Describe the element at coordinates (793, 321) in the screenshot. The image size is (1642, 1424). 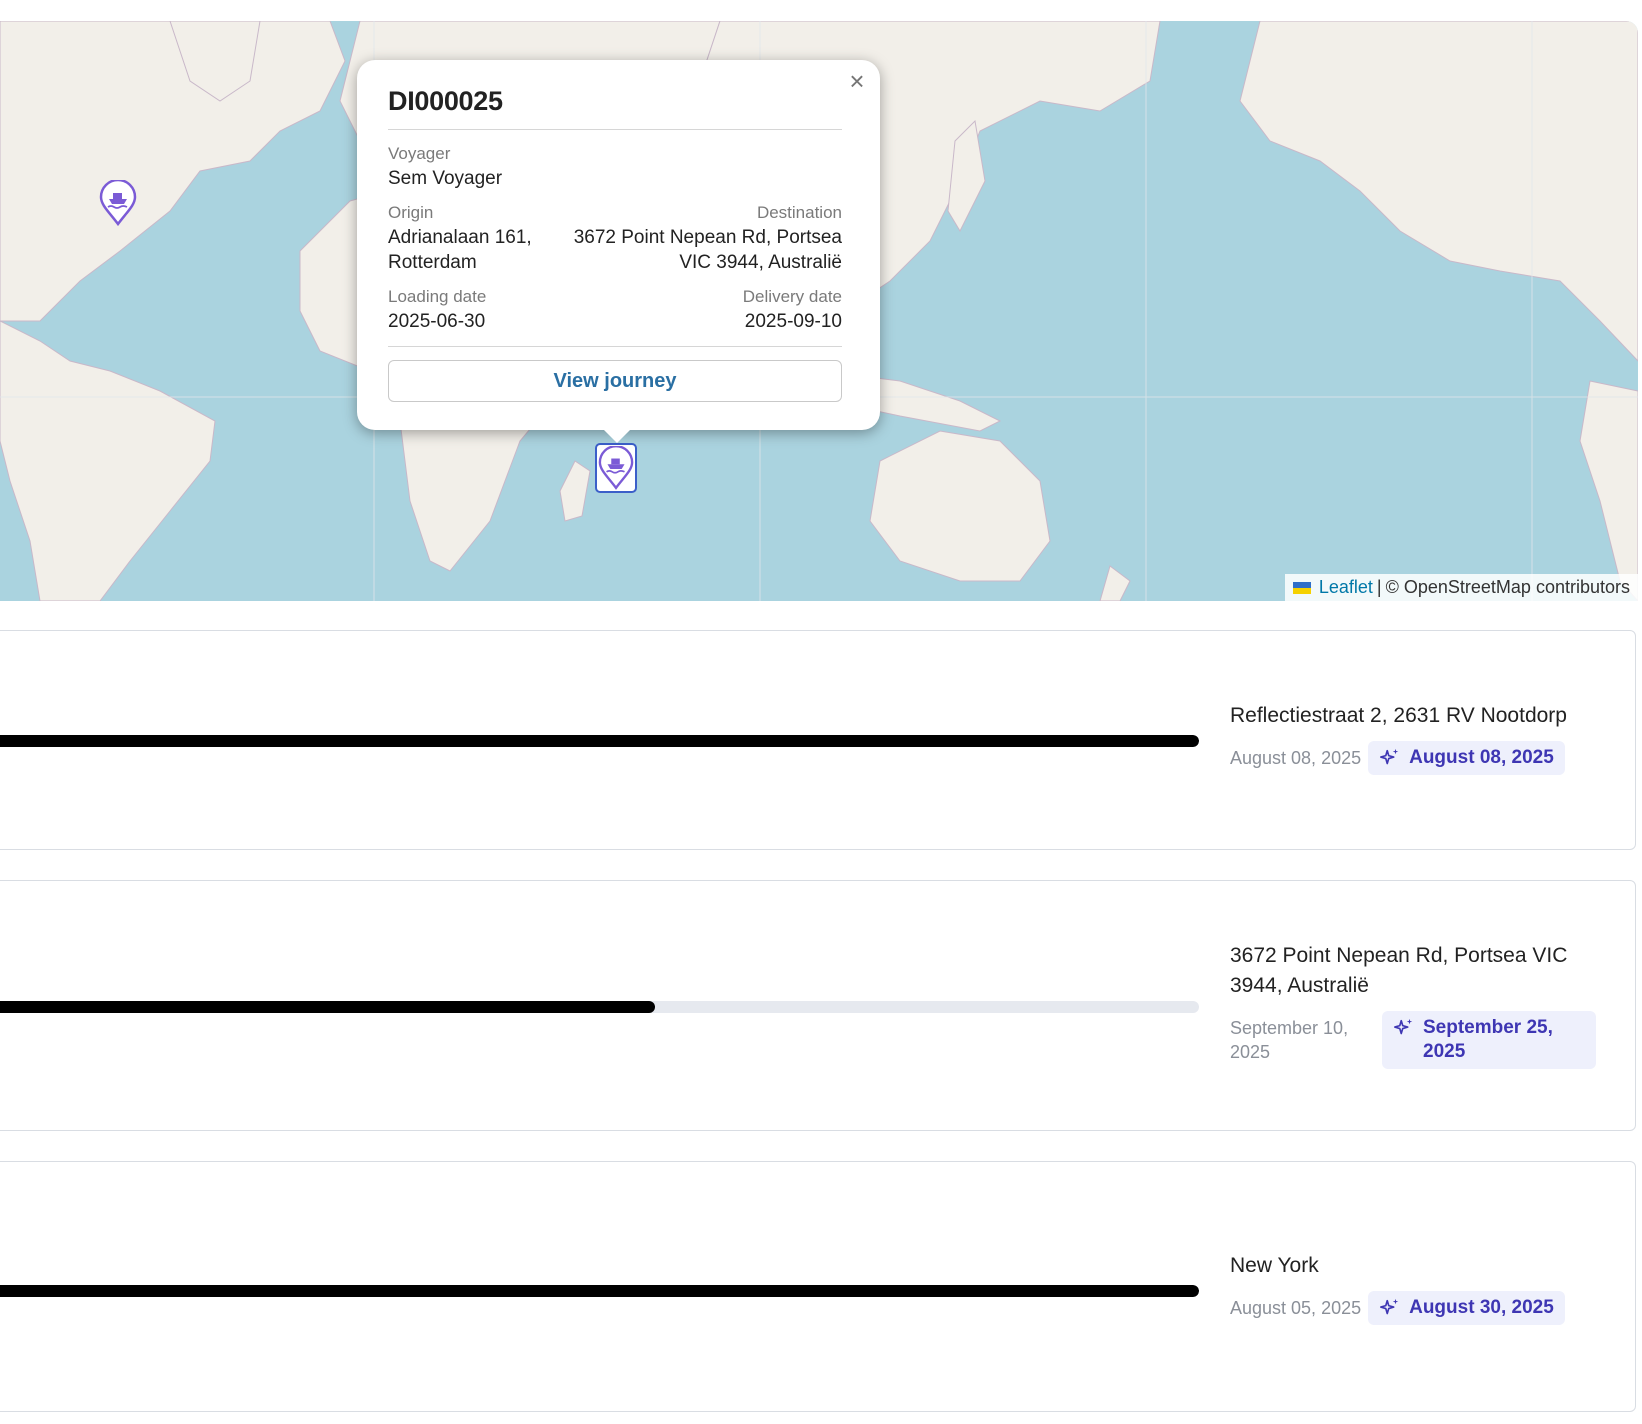
I see `delivery-date-value: 2025-09-10` at that location.